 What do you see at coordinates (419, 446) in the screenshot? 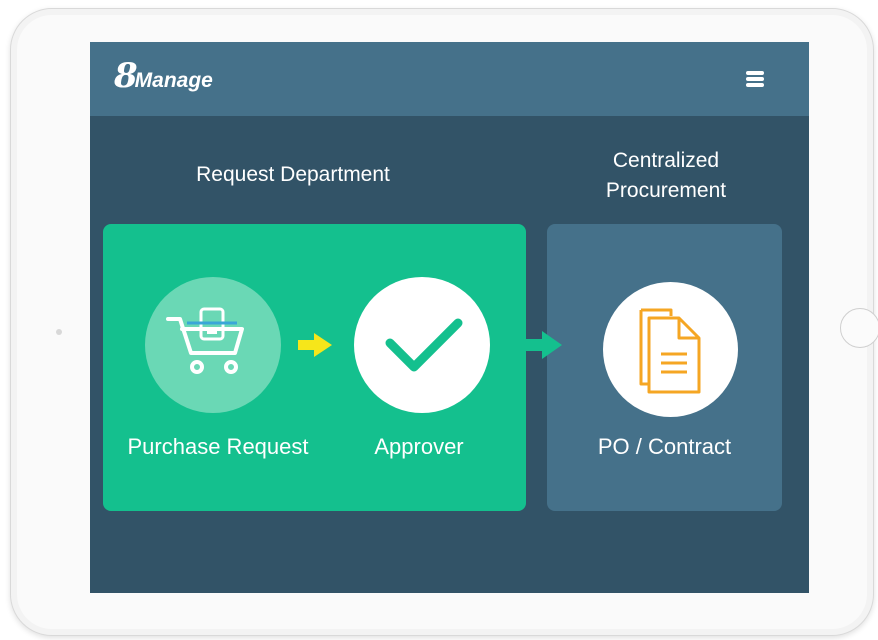
I see `approver-label: Approver` at bounding box center [419, 446].